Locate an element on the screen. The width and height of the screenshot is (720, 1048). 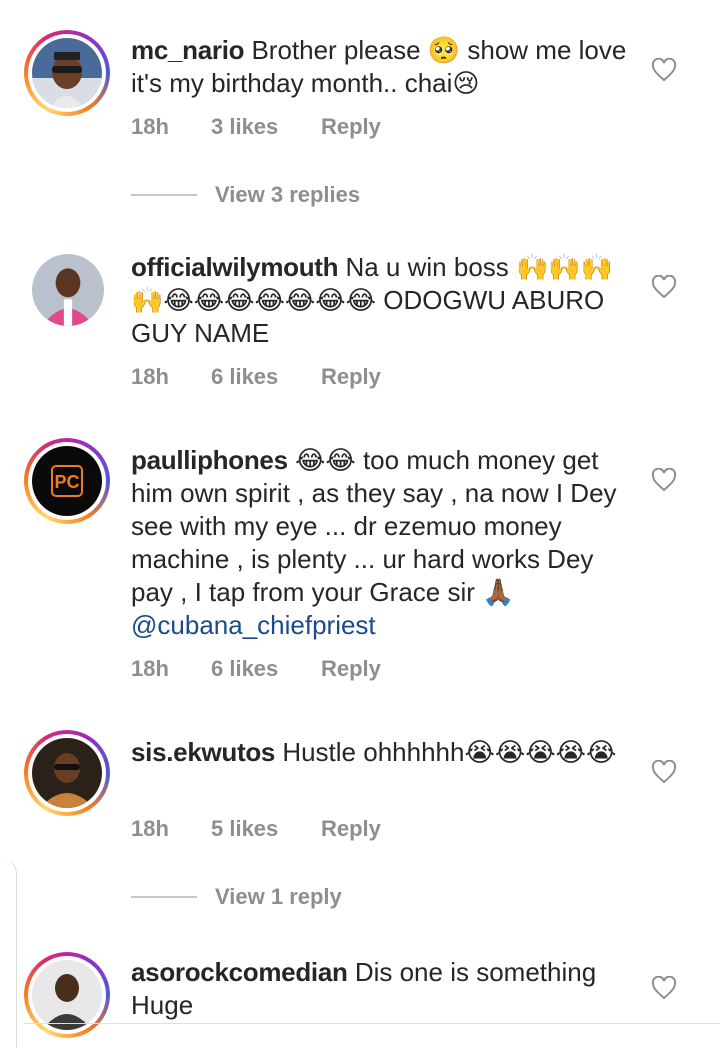
comment-username: mc_nario is located at coordinates (188, 50).